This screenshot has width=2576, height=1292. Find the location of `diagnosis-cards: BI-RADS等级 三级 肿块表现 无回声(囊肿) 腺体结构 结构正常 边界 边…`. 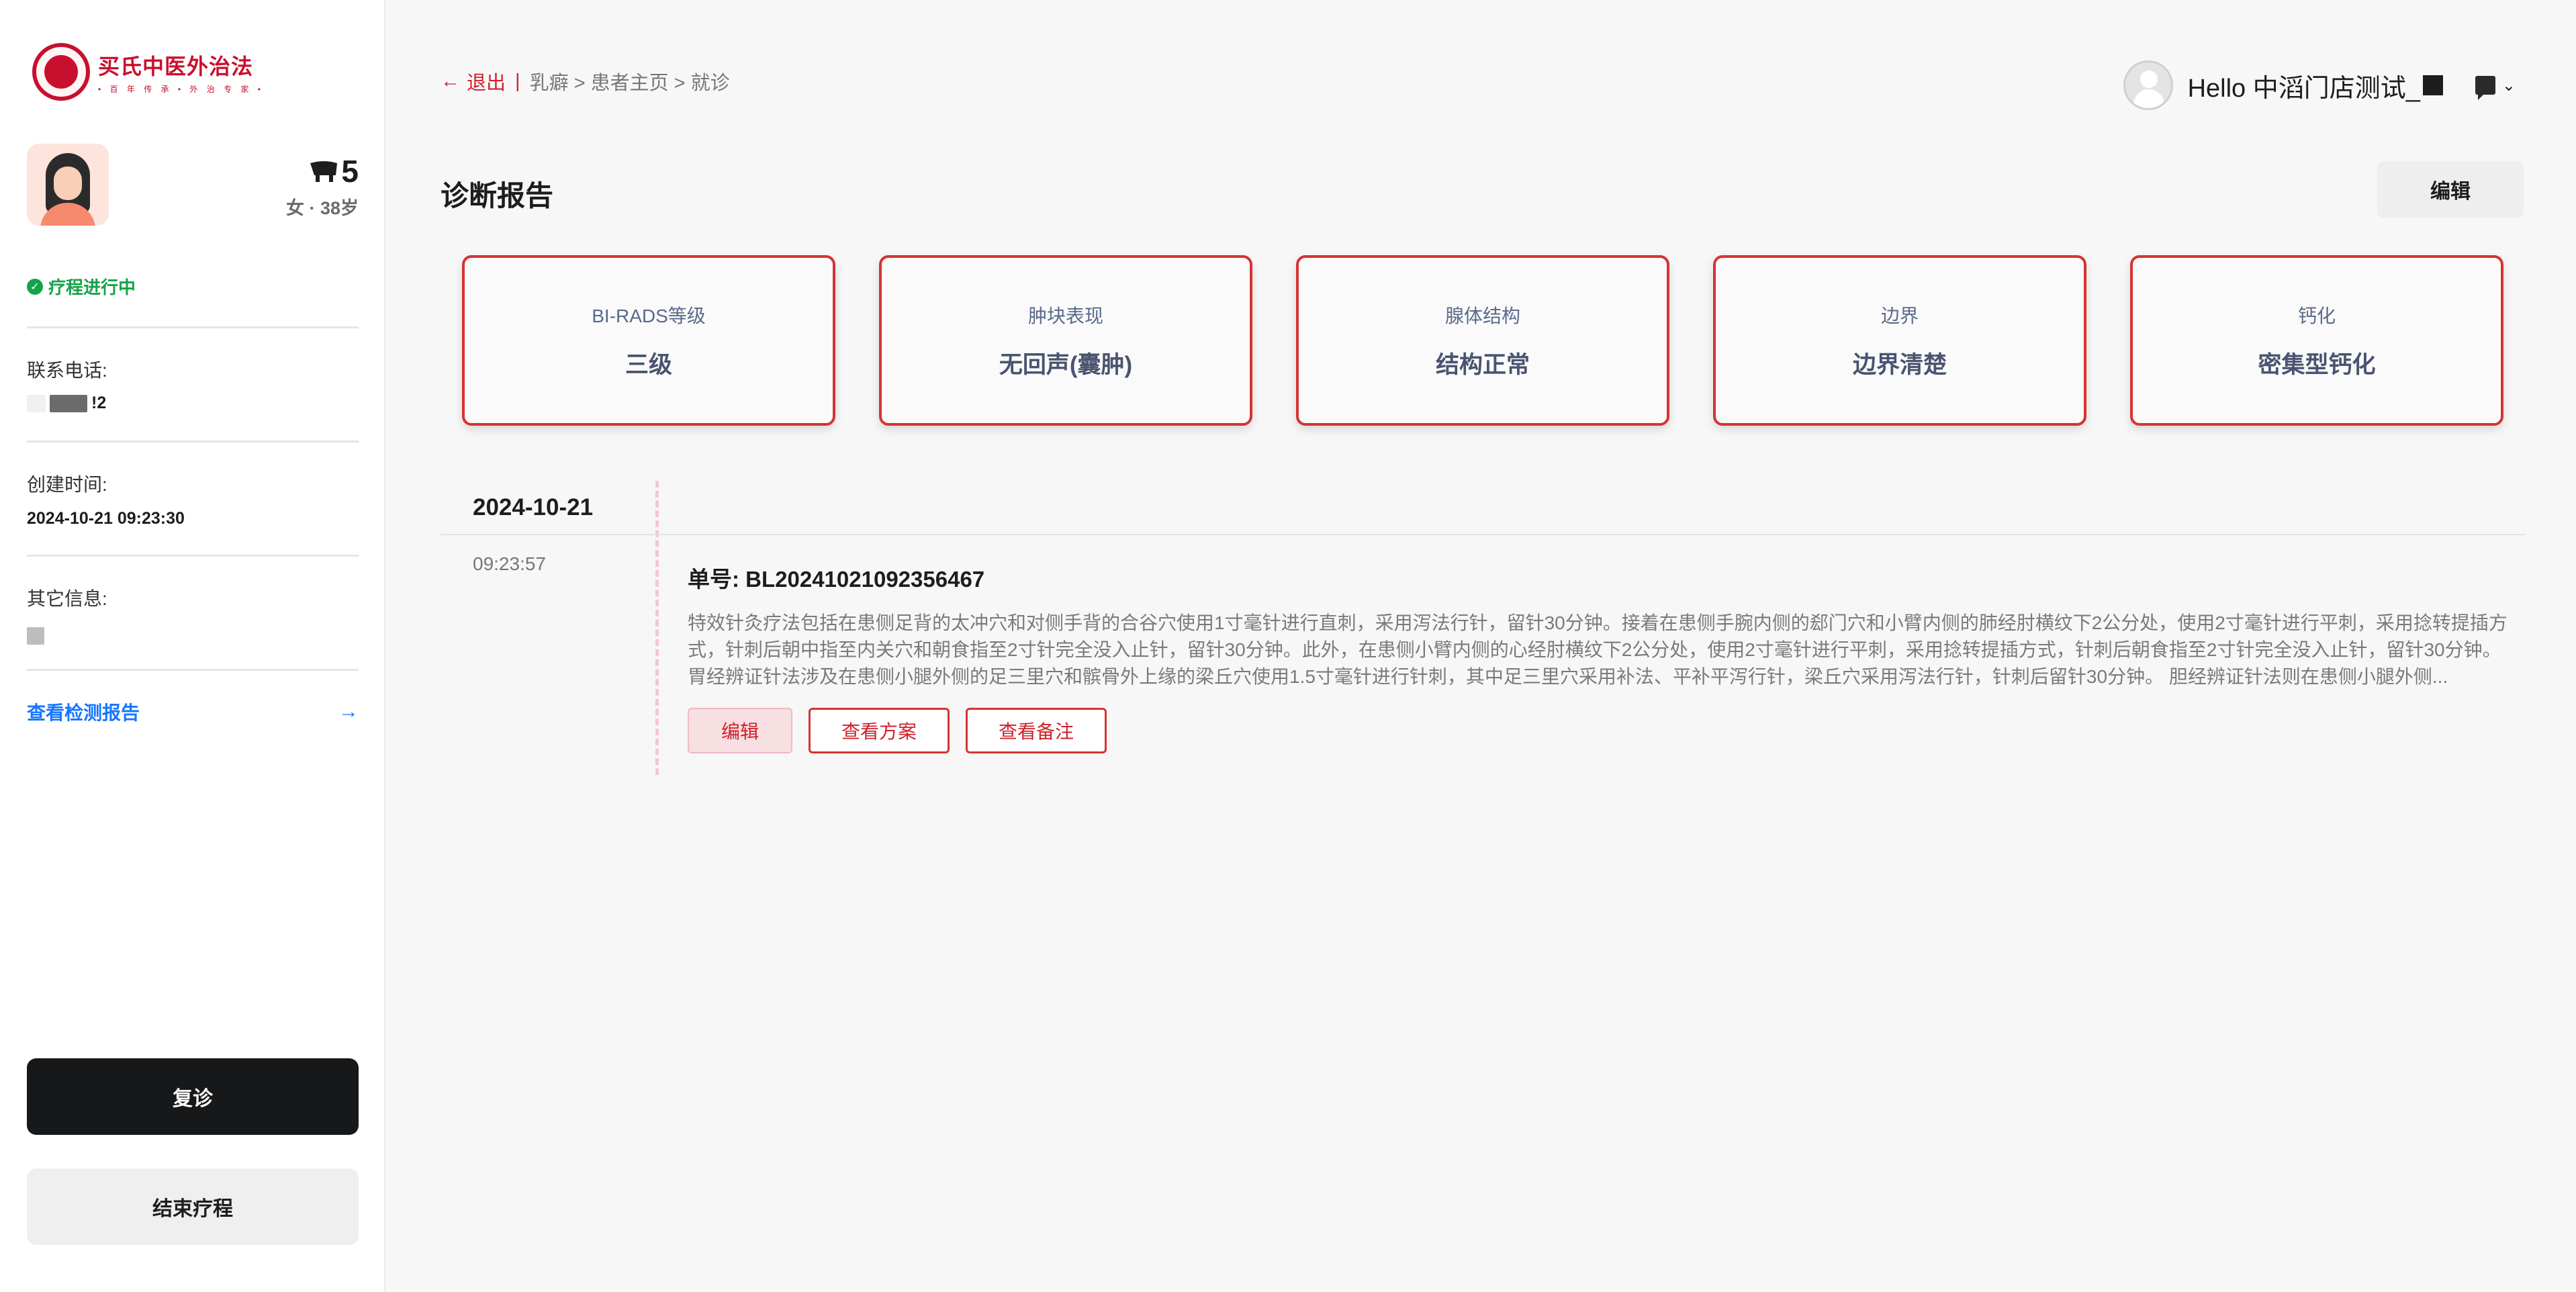

diagnosis-cards: BI-RADS等级 三级 肿块表现 无回声(囊肿) 腺体结构 结构正常 边界 边… is located at coordinates (1482, 340).